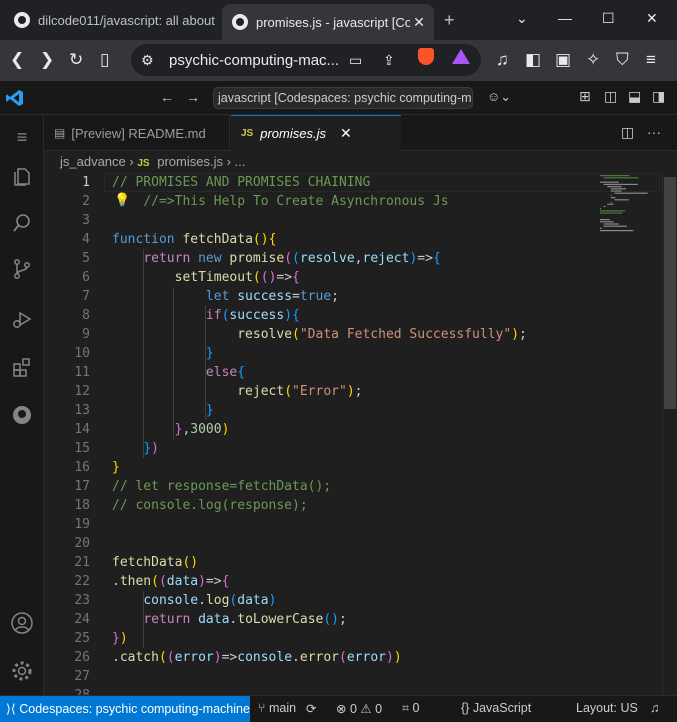 Image resolution: width=677 pixels, height=722 pixels. Describe the element at coordinates (353, 486) in the screenshot. I see `code-line: 17 // let response=fetchData();` at that location.